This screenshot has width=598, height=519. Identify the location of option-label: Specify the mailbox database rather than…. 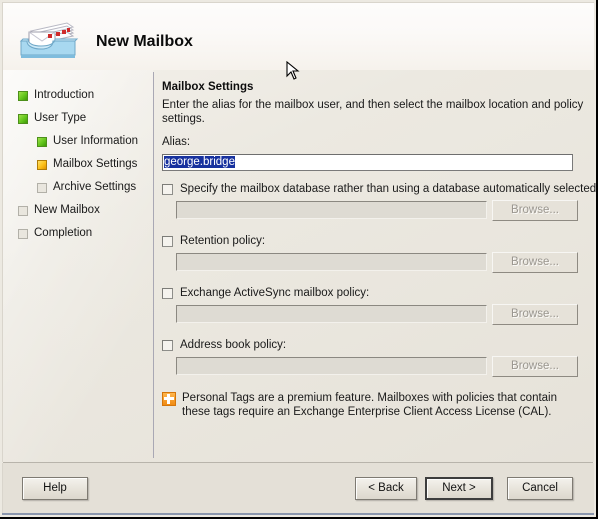
(389, 188).